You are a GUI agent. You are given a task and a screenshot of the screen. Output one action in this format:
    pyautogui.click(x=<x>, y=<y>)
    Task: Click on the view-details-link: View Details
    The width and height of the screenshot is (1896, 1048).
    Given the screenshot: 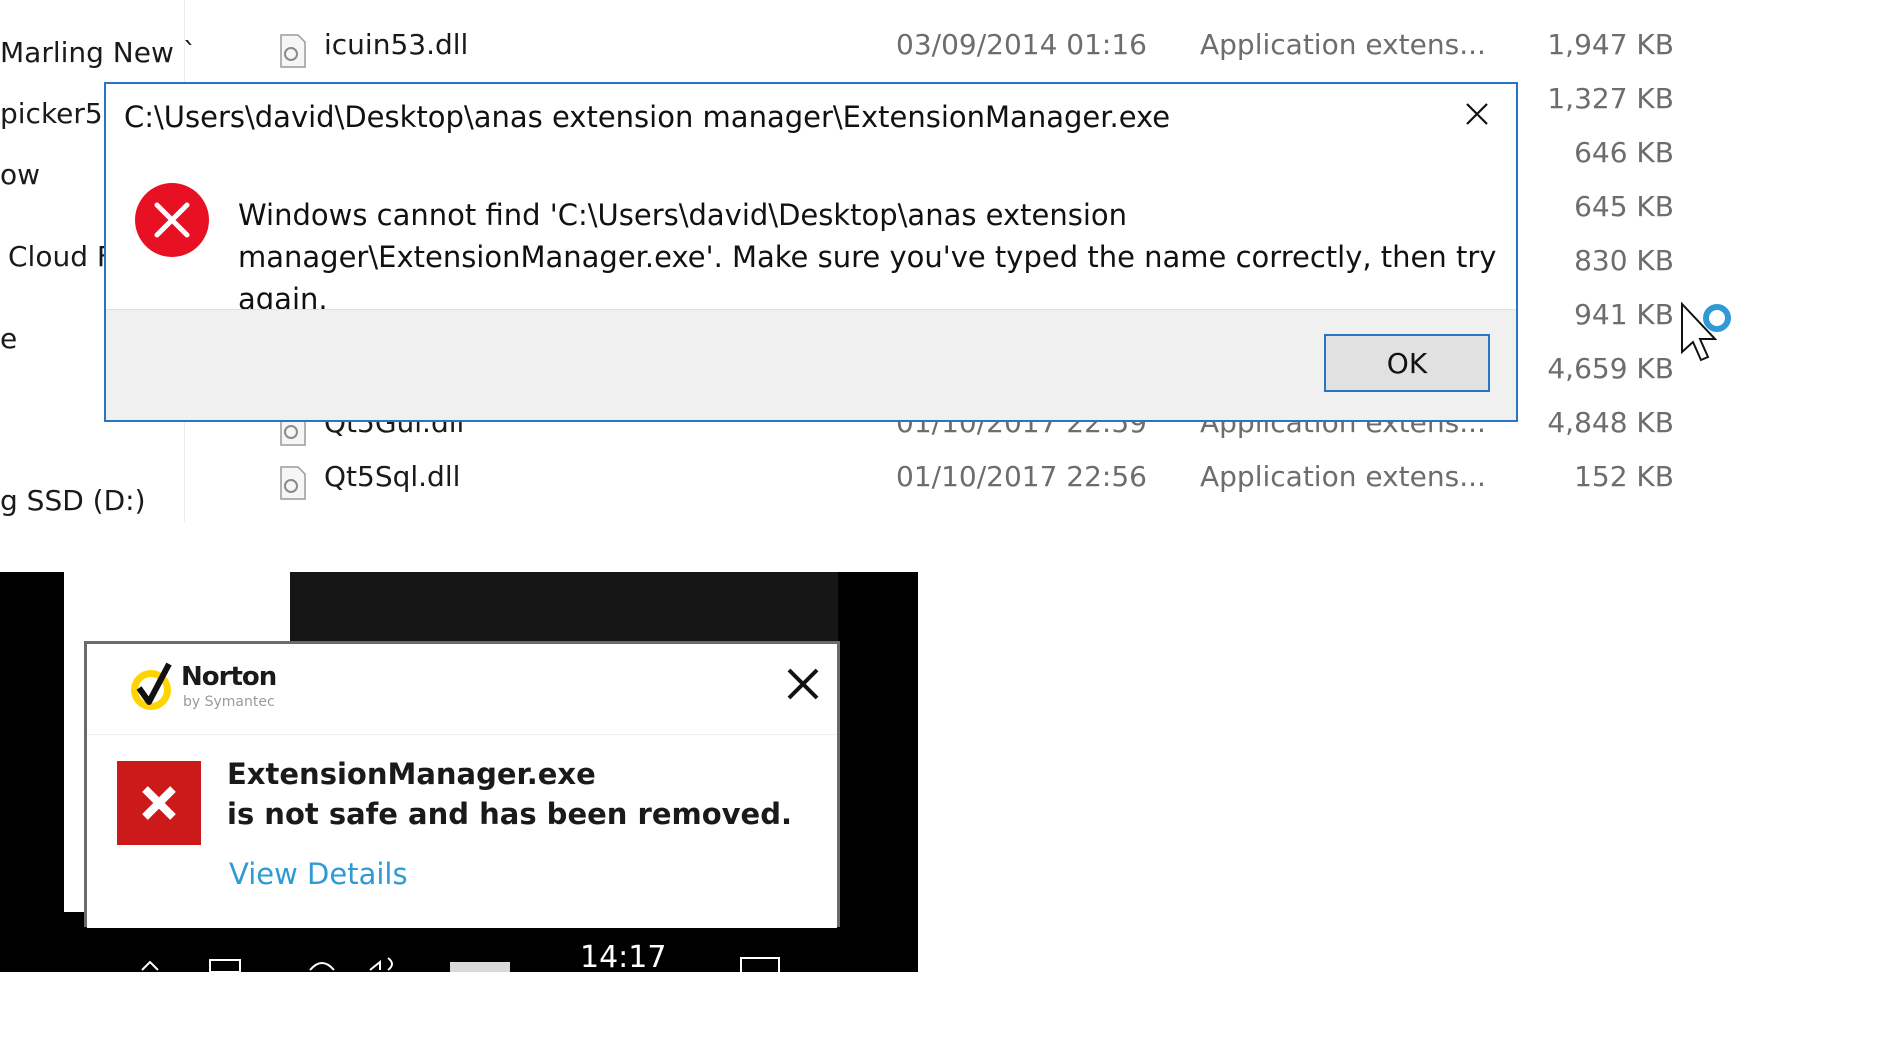 What is the action you would take?
    pyautogui.click(x=318, y=874)
    